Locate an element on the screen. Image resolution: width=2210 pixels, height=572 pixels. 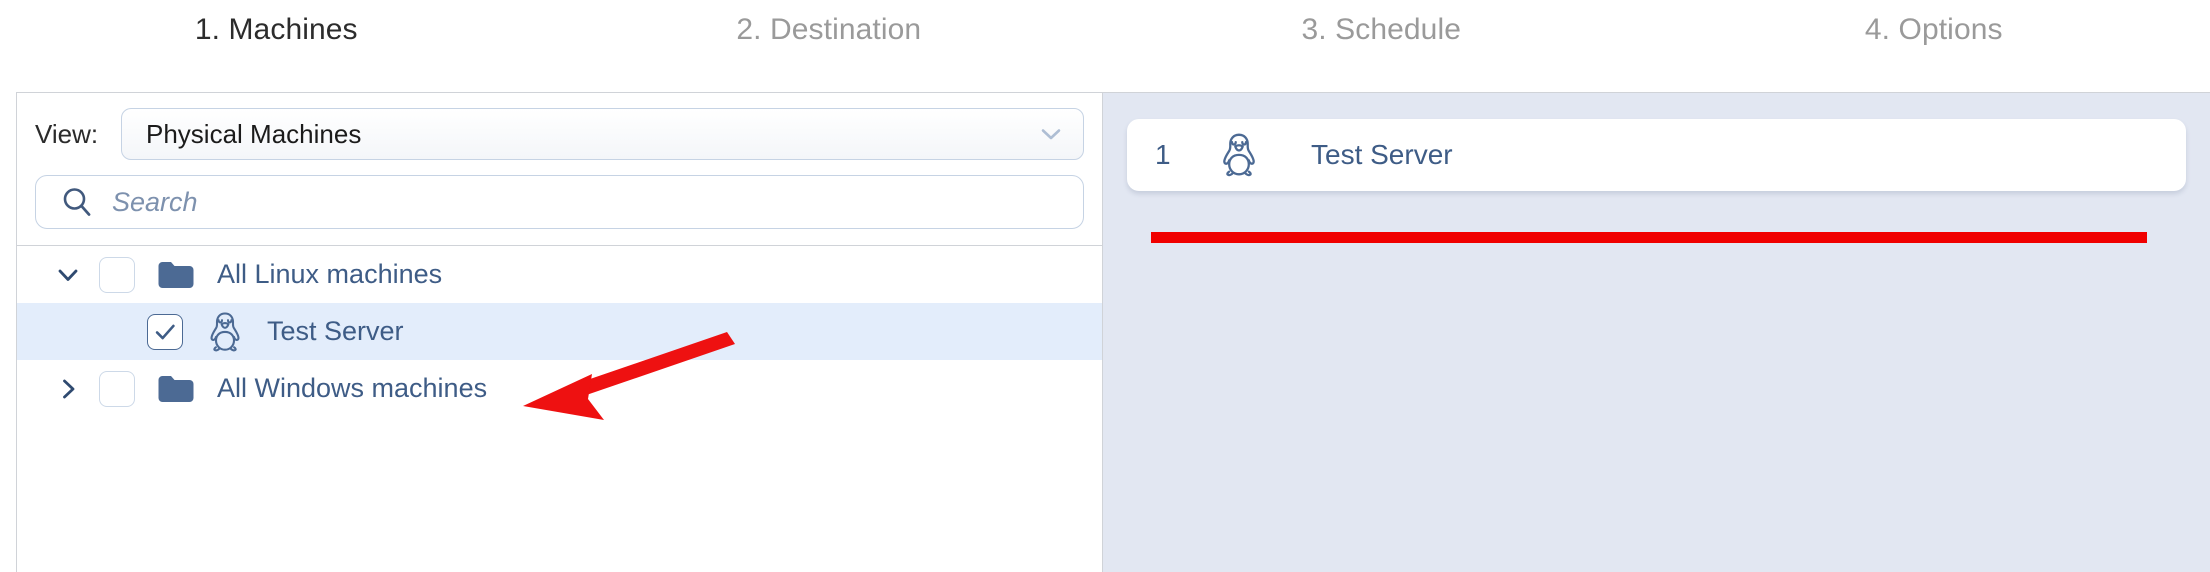
tree-row-label: All Linux machines is located at coordinates (329, 274).